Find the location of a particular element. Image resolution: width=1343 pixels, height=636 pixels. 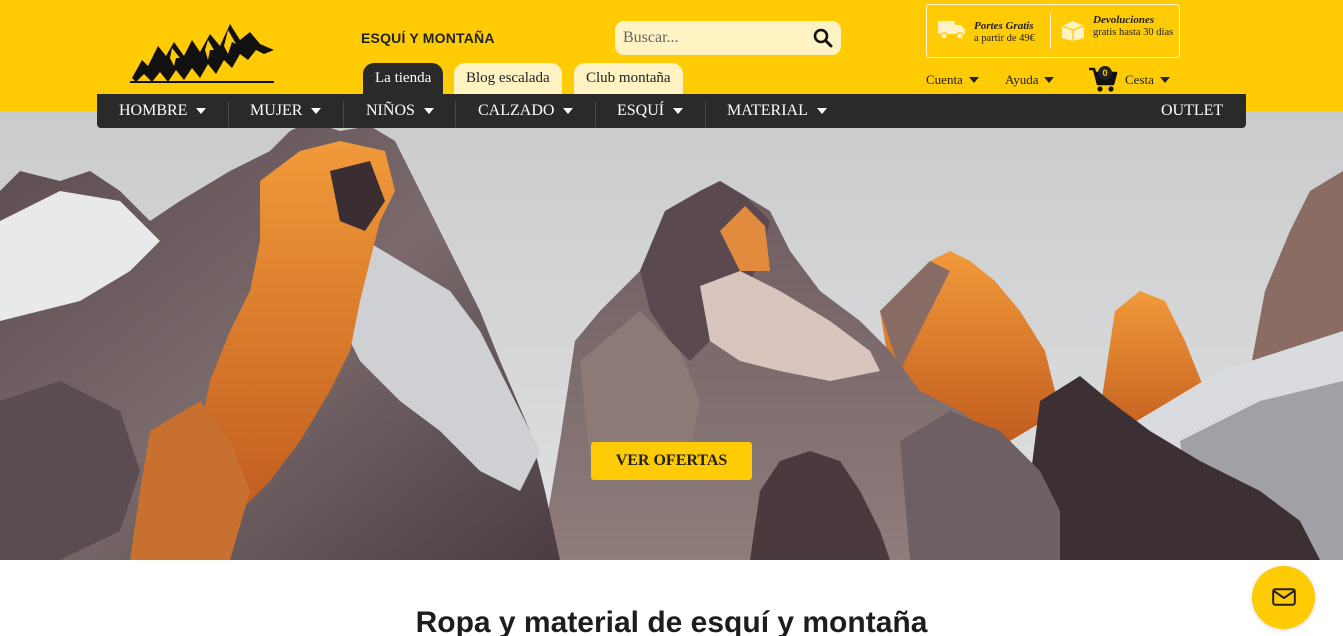

section-title: Ropa y material de esquí y montaña is located at coordinates (671, 621).